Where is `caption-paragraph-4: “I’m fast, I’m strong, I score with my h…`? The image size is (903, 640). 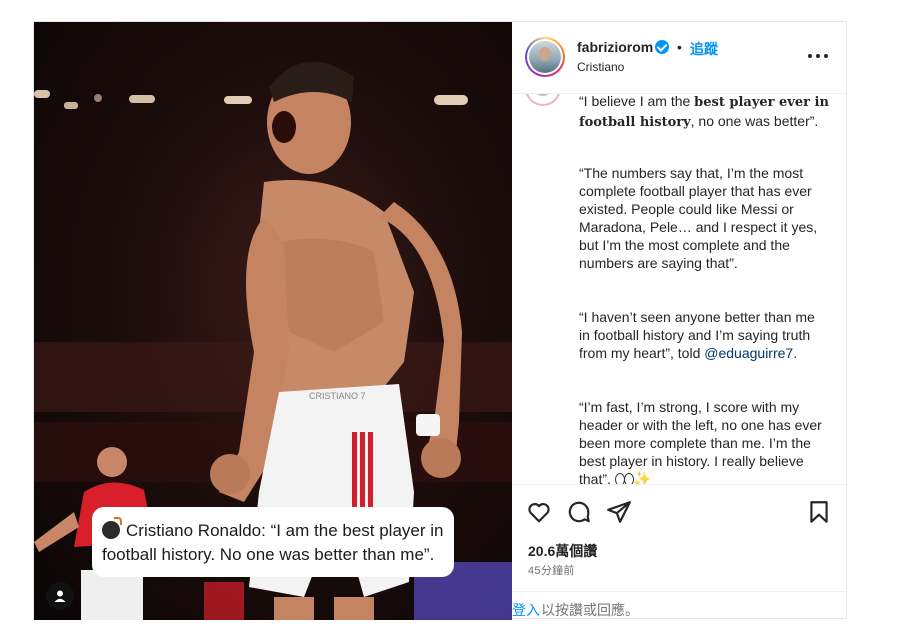 caption-paragraph-4: “I’m fast, I’m strong, I score with my h… is located at coordinates (704, 441).